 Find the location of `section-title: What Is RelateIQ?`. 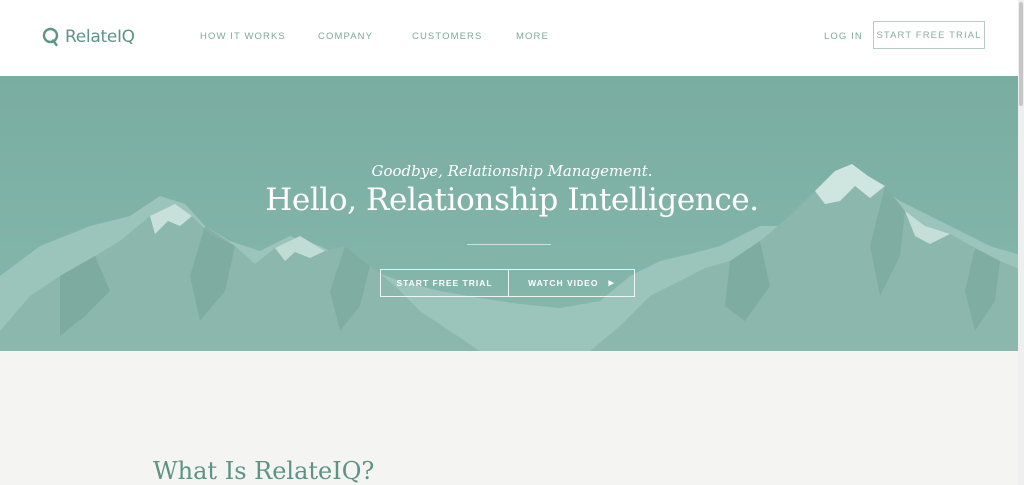

section-title: What Is RelateIQ? is located at coordinates (264, 471).